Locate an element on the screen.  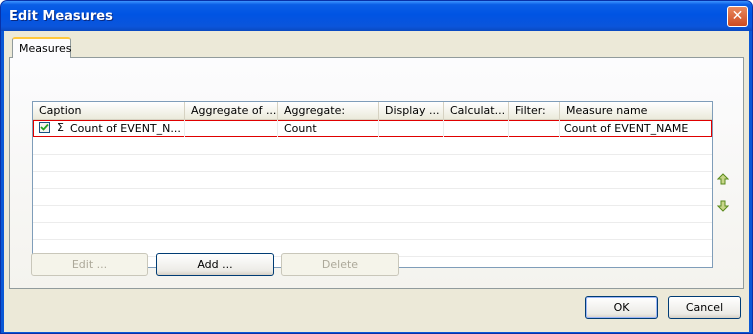
cell-filter is located at coordinates (534, 128).